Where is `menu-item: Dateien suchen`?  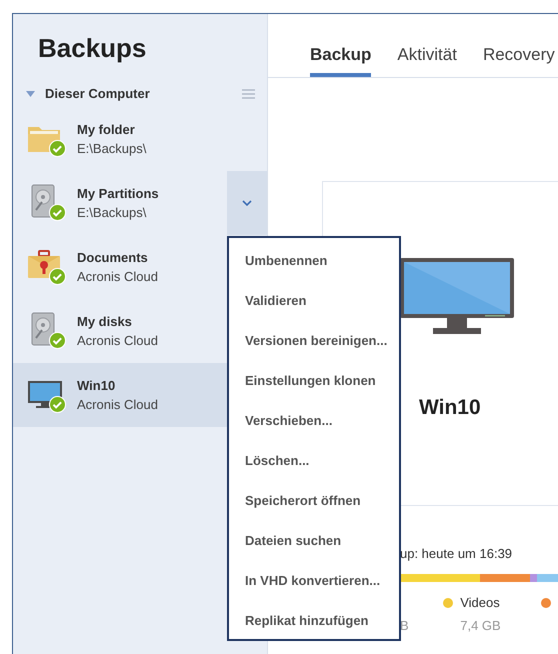 menu-item: Dateien suchen is located at coordinates (314, 541).